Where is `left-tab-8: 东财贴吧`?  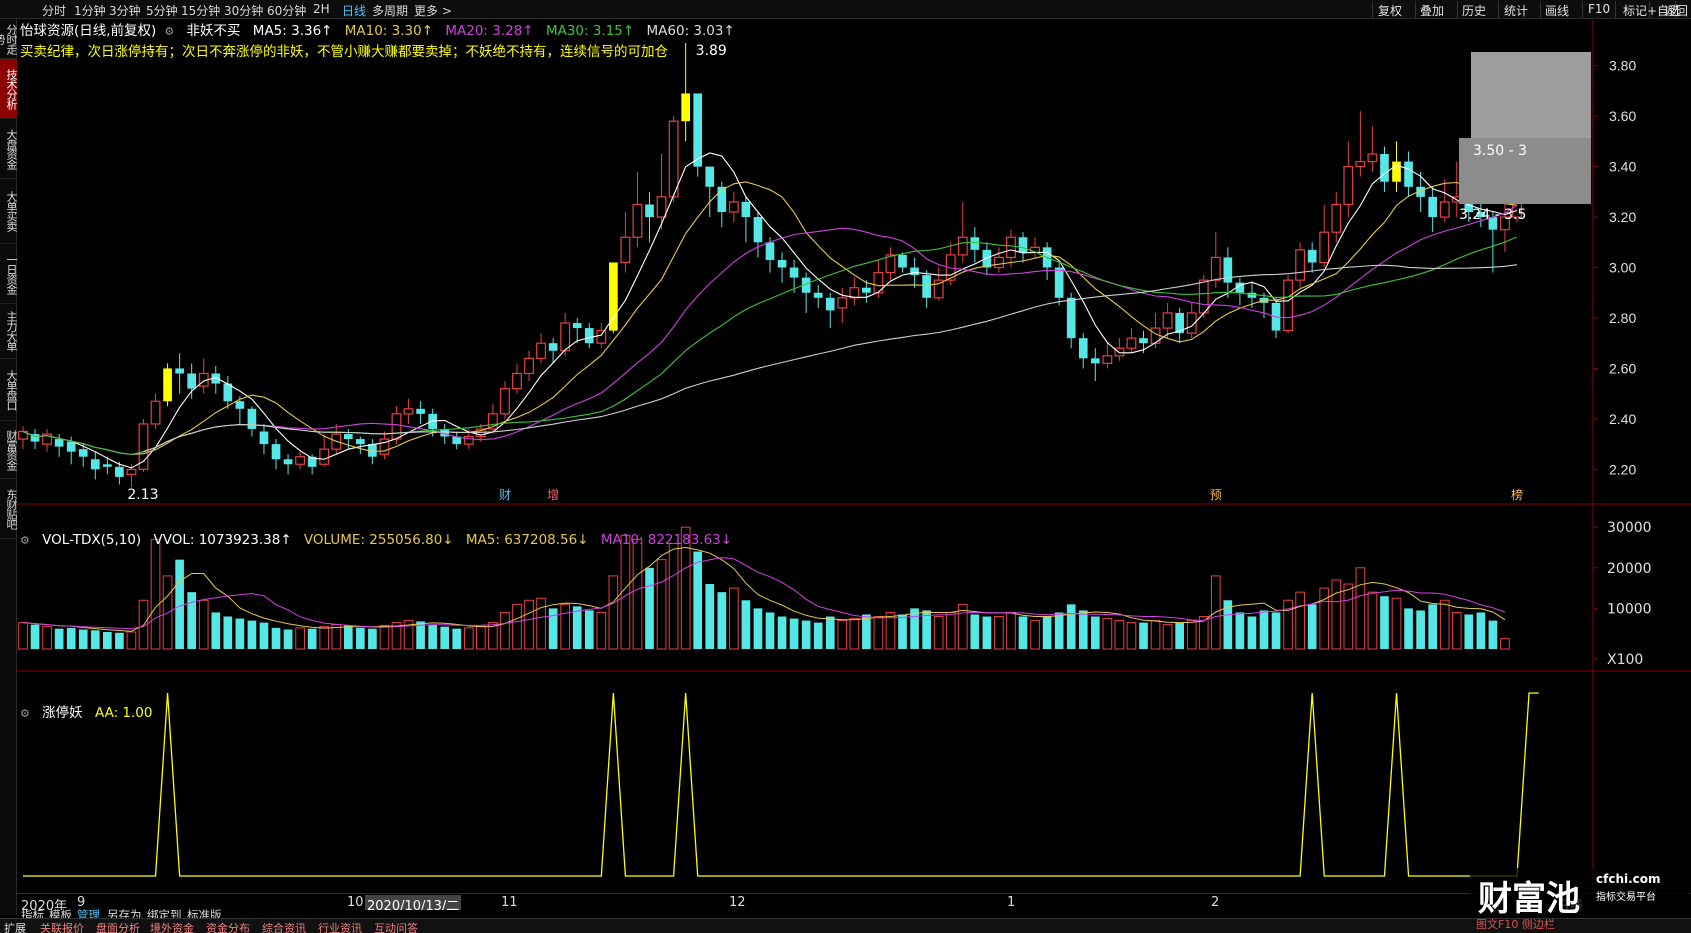 left-tab-8: 东财贴吧 is located at coordinates (9, 509).